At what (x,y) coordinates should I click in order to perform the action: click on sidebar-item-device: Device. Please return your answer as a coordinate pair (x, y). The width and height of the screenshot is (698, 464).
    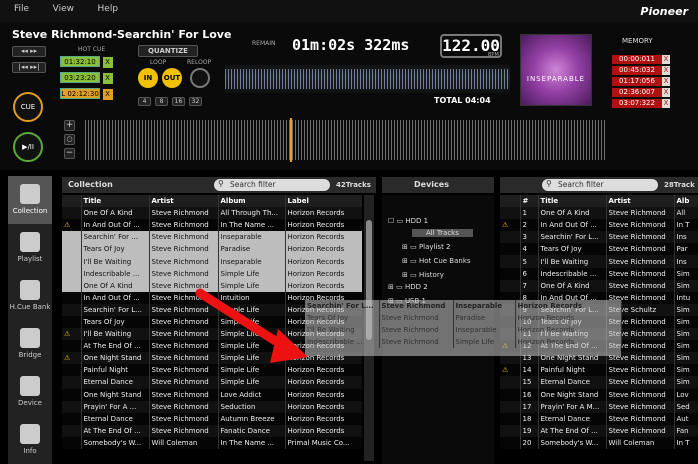
    Looking at the image, I should click on (30, 395).